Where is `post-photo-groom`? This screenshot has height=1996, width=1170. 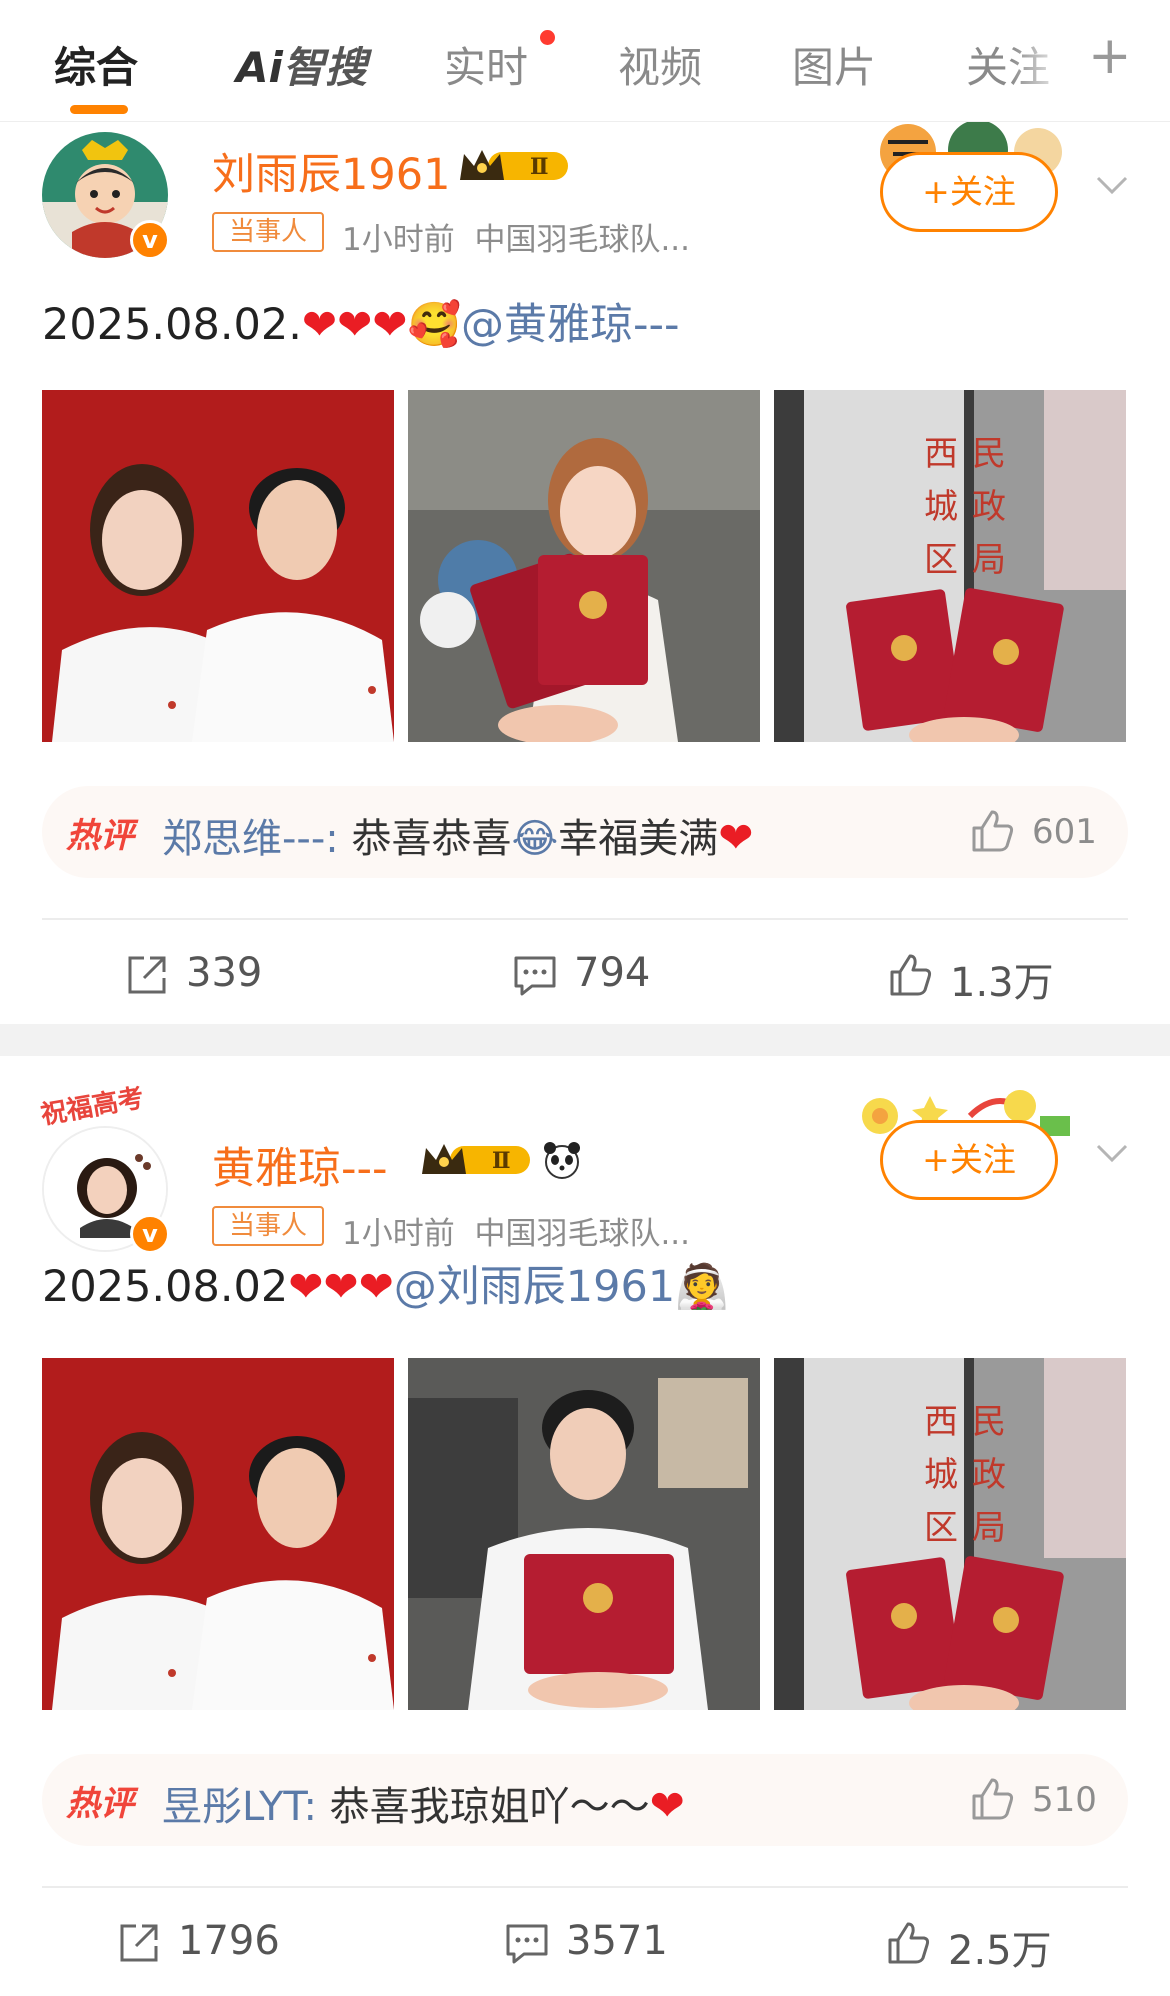
post-photo-groom is located at coordinates (584, 1534).